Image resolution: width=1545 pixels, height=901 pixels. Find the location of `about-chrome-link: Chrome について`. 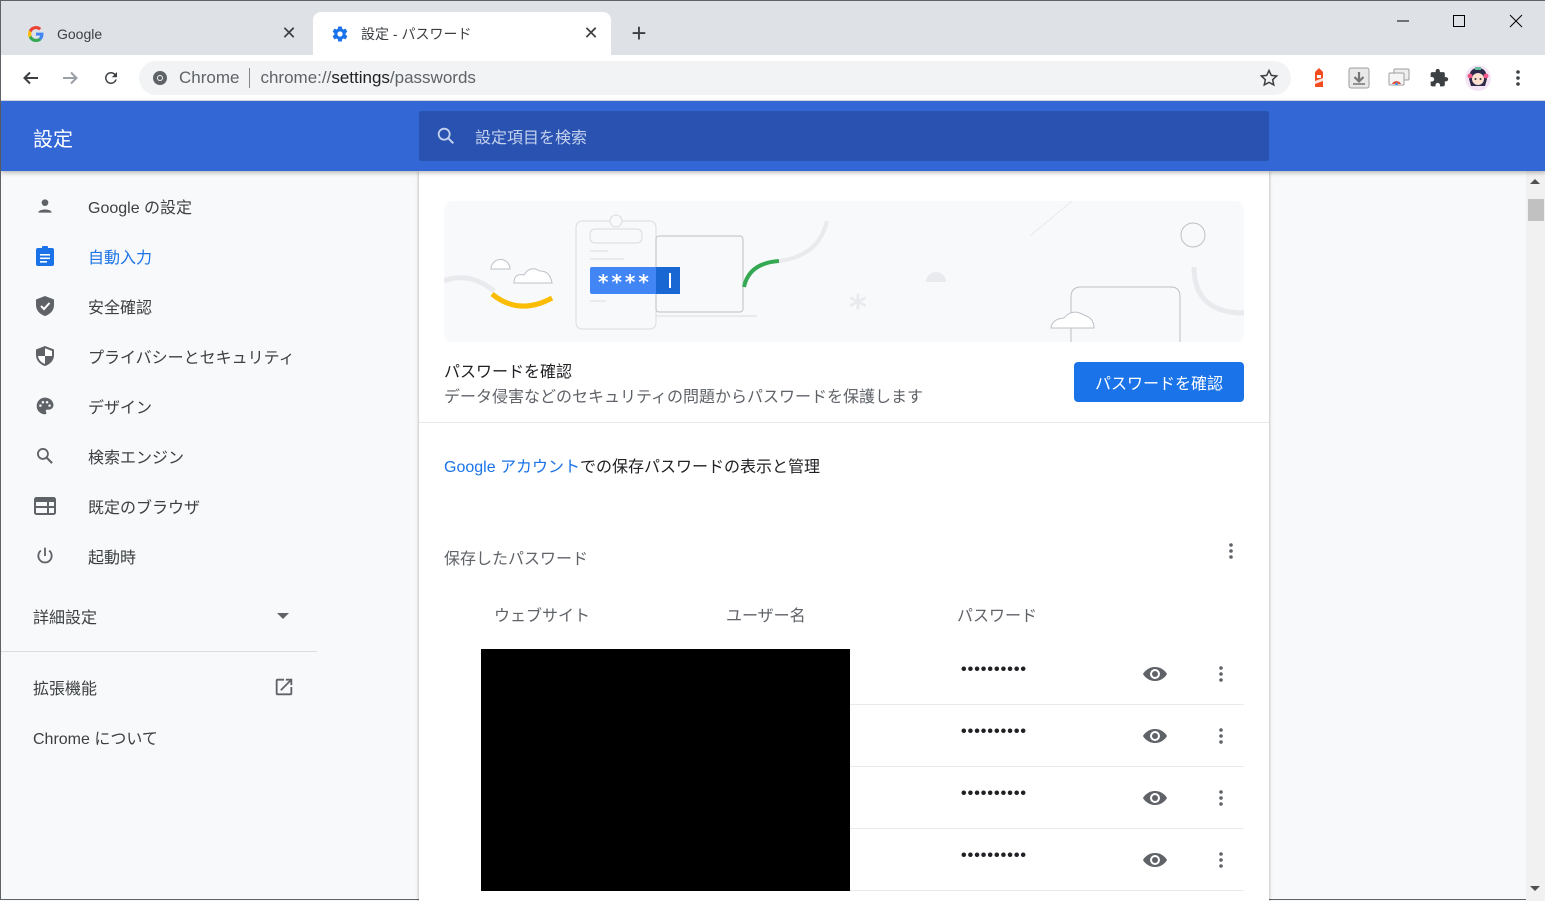

about-chrome-link: Chrome について is located at coordinates (159, 737).